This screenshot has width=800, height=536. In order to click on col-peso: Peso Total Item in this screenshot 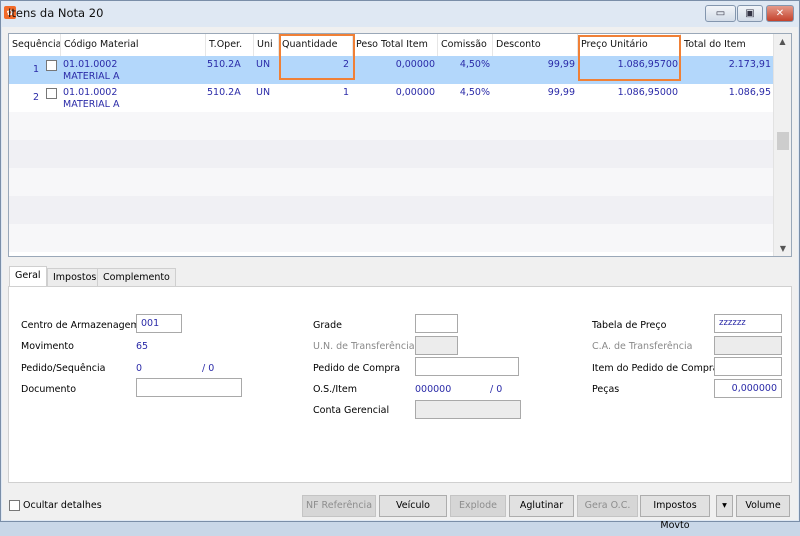, I will do `click(395, 45)`.